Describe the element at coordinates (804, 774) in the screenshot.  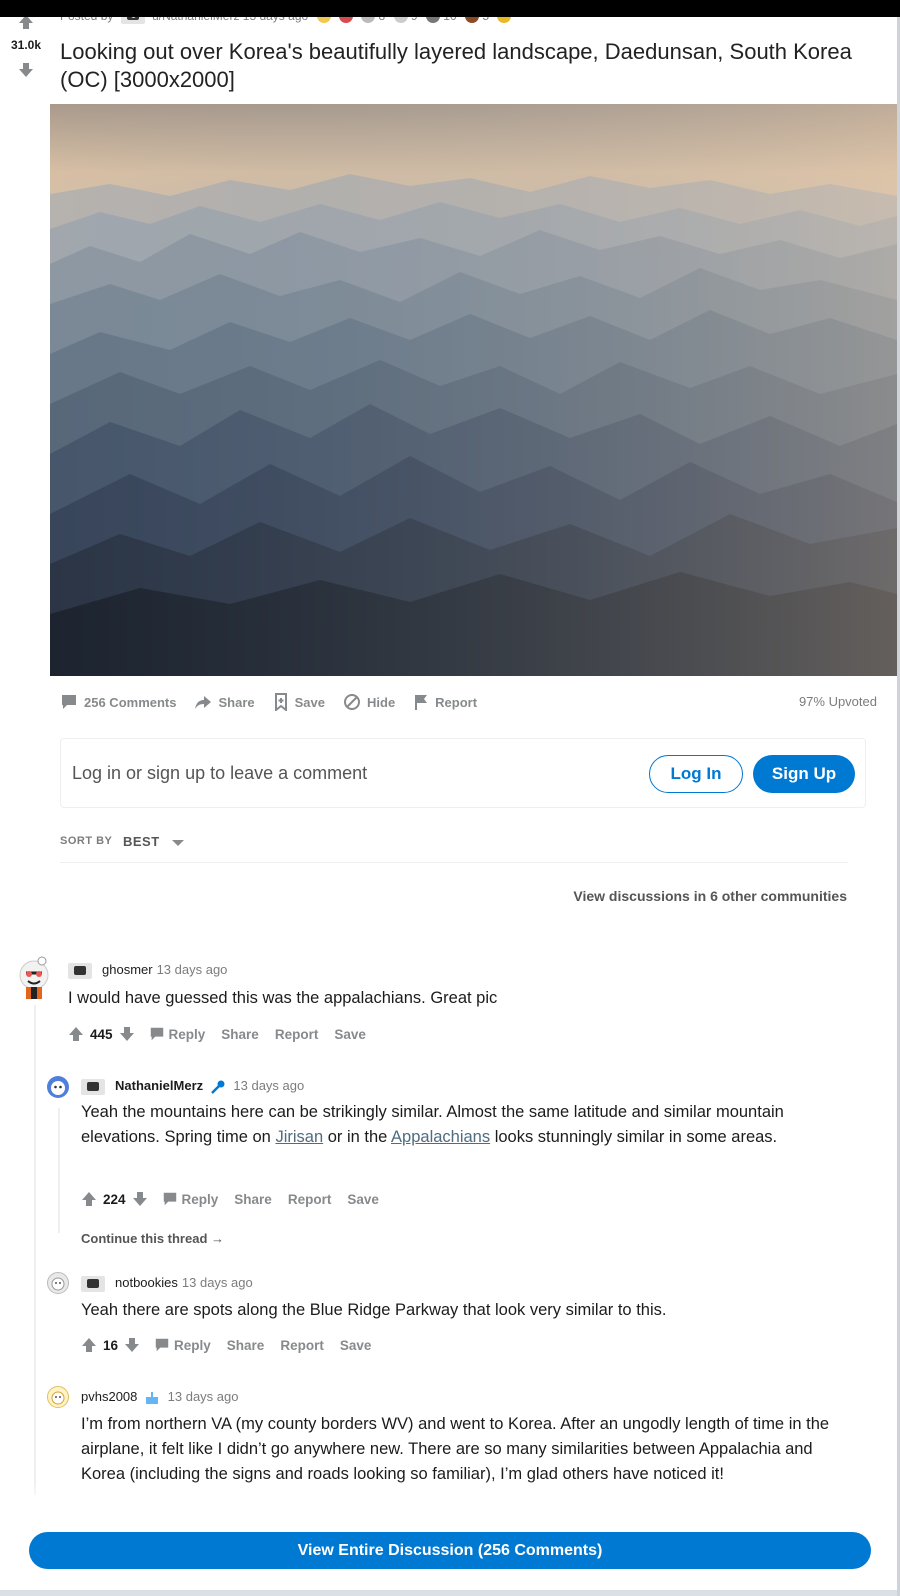
I see `signup-button: Sign Up` at that location.